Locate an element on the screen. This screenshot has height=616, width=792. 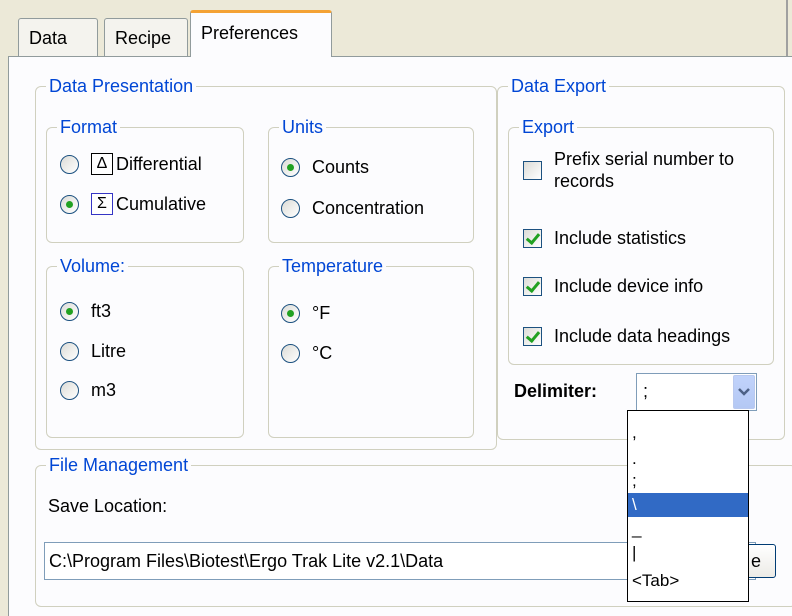
delimiter-option-semicolon: ; is located at coordinates (688, 481).